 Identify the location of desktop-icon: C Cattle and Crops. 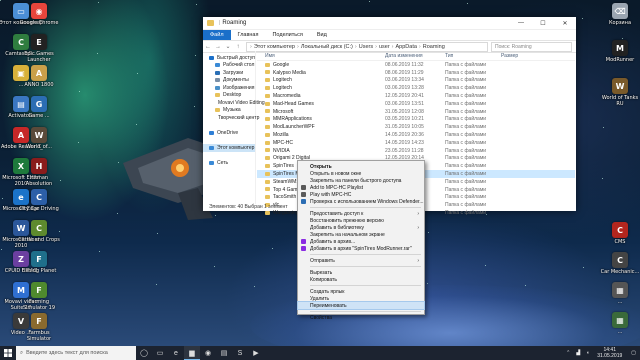
(39, 231).